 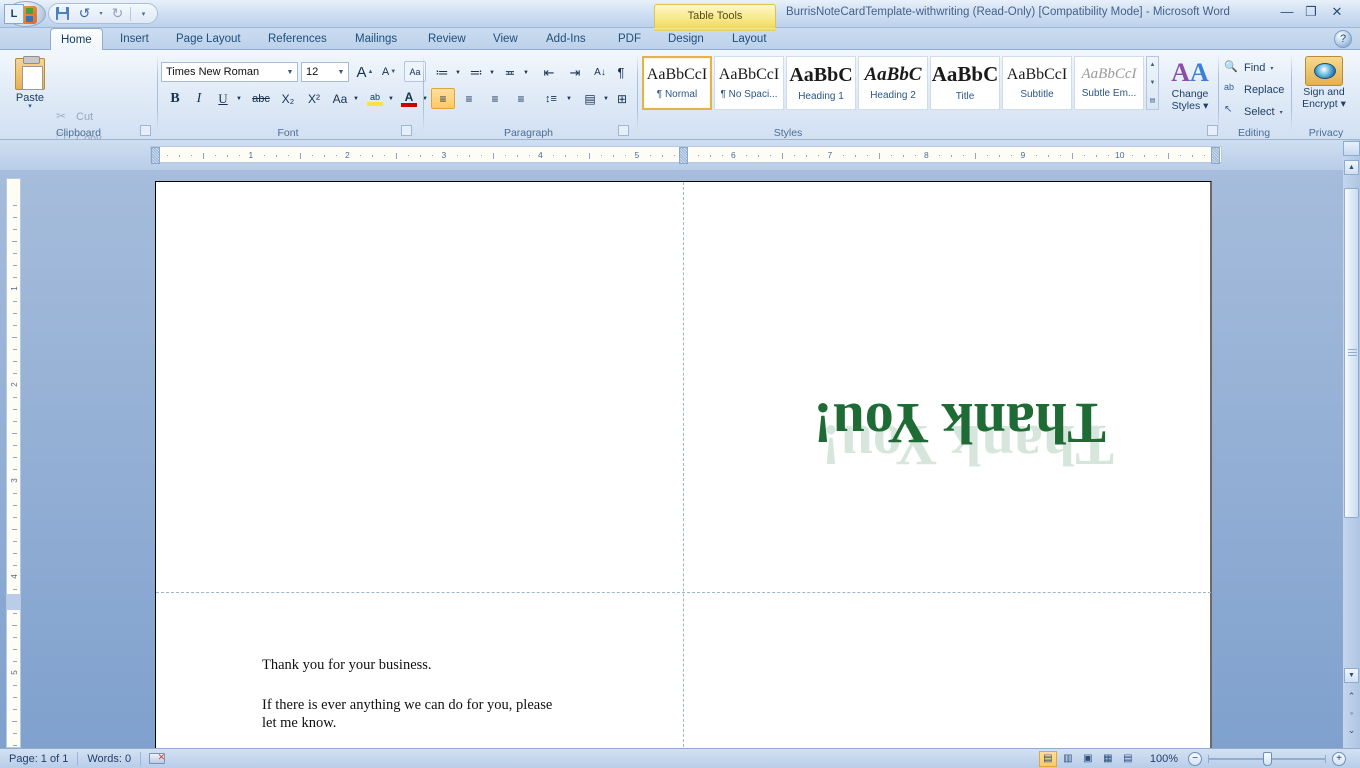 I want to click on tab-review: Review, so click(x=447, y=39).